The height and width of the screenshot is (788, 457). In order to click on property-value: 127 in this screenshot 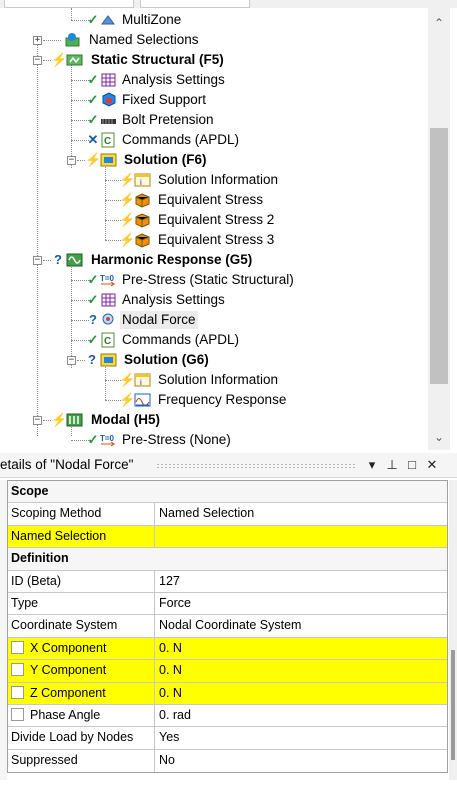, I will do `click(301, 581)`.